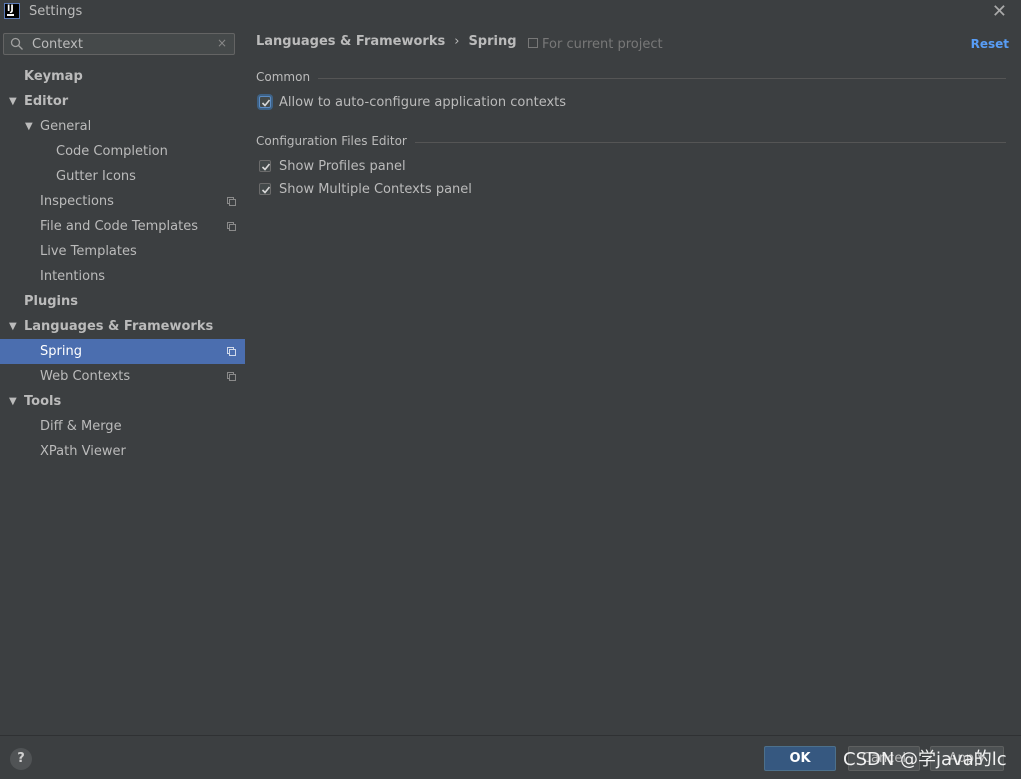  What do you see at coordinates (335, 141) in the screenshot?
I see `section-title: Configuration Files Editor` at bounding box center [335, 141].